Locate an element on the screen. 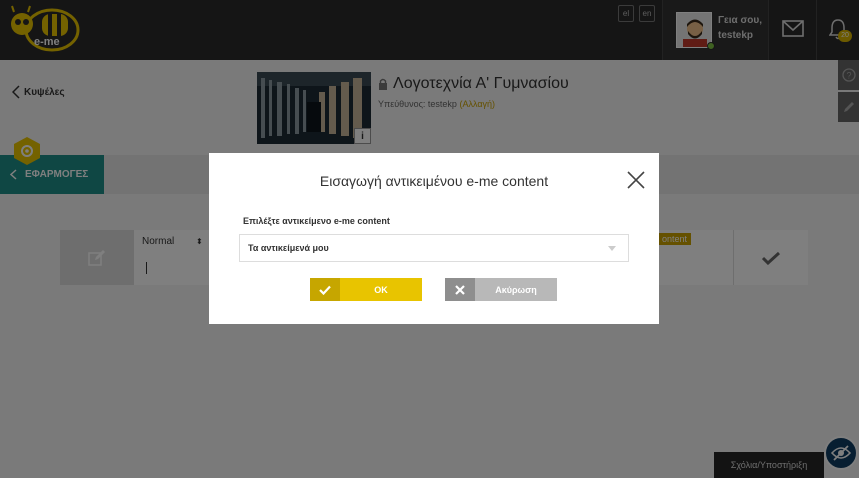 Image resolution: width=859 pixels, height=478 pixels. x-icon-wrap is located at coordinates (460, 289).